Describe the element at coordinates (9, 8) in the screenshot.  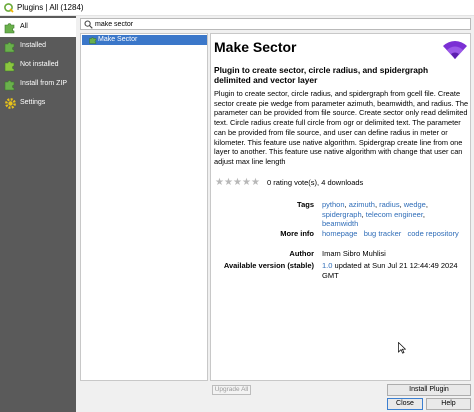
I see `qgis-logo-icon` at that location.